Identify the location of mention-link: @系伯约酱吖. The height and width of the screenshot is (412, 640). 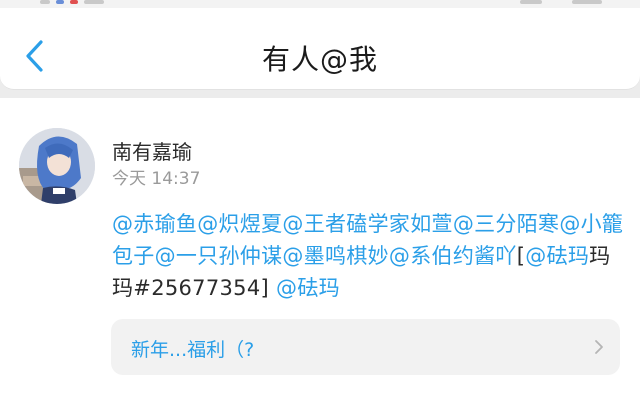
(453, 256).